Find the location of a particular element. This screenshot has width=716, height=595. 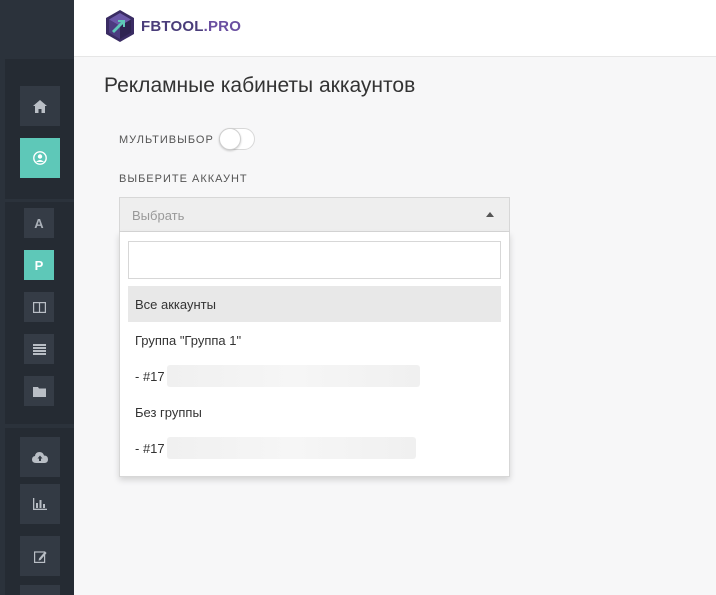

folder-icon is located at coordinates (39, 391).